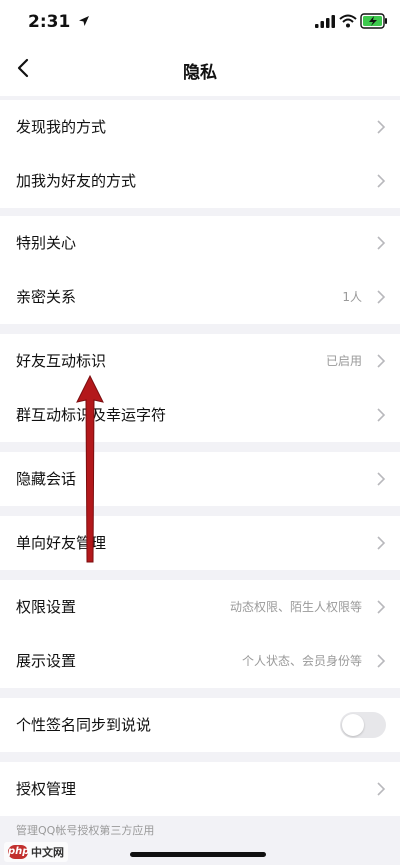  What do you see at coordinates (84, 725) in the screenshot?
I see `row-label: 个性签名同步到说说` at bounding box center [84, 725].